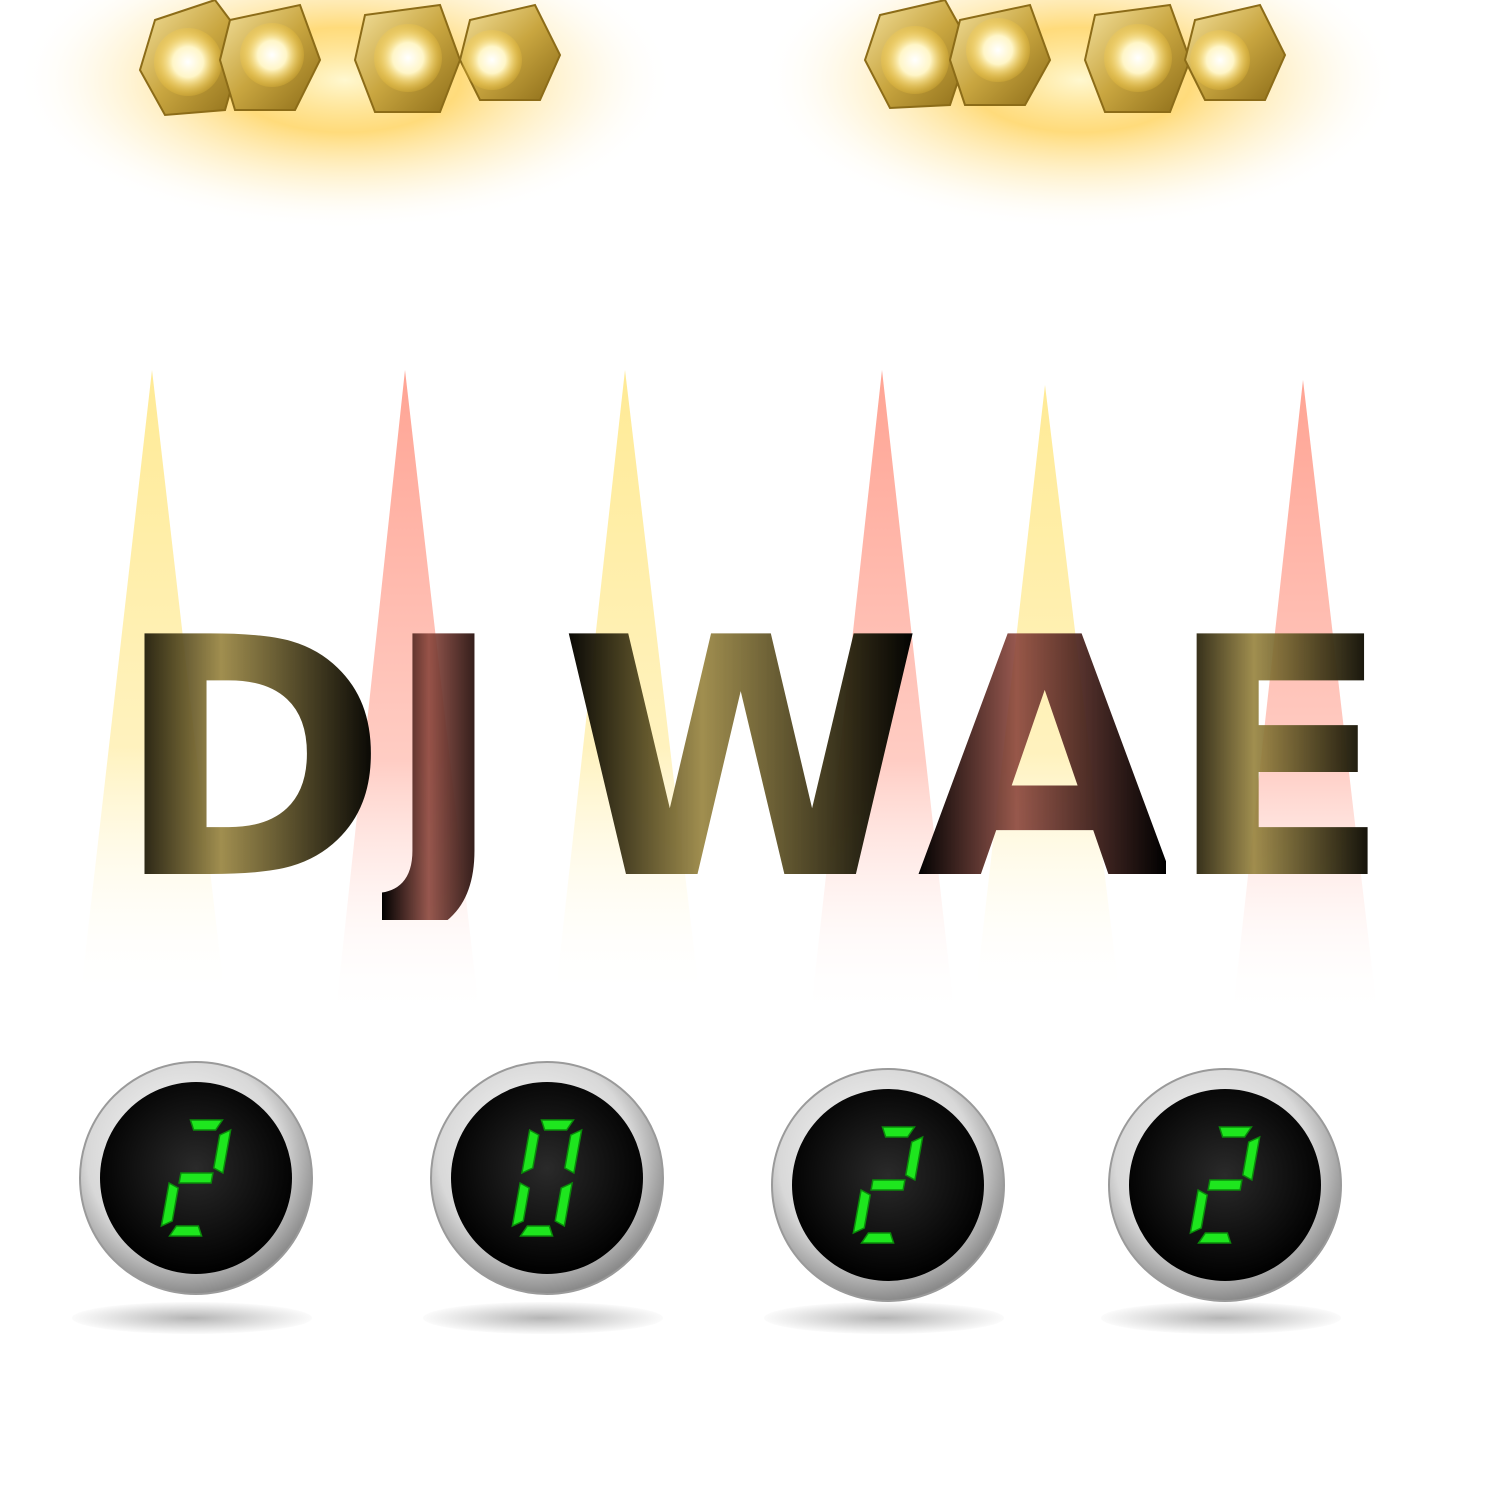  I want to click on spotlight-rig-left, so click(345, 115).